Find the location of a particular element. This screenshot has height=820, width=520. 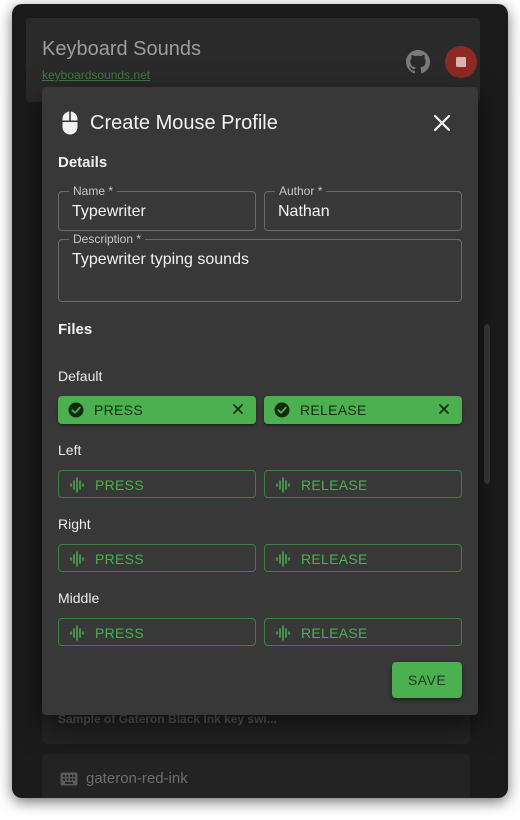

dialog-title: Create Mouse Profile is located at coordinates (184, 123).